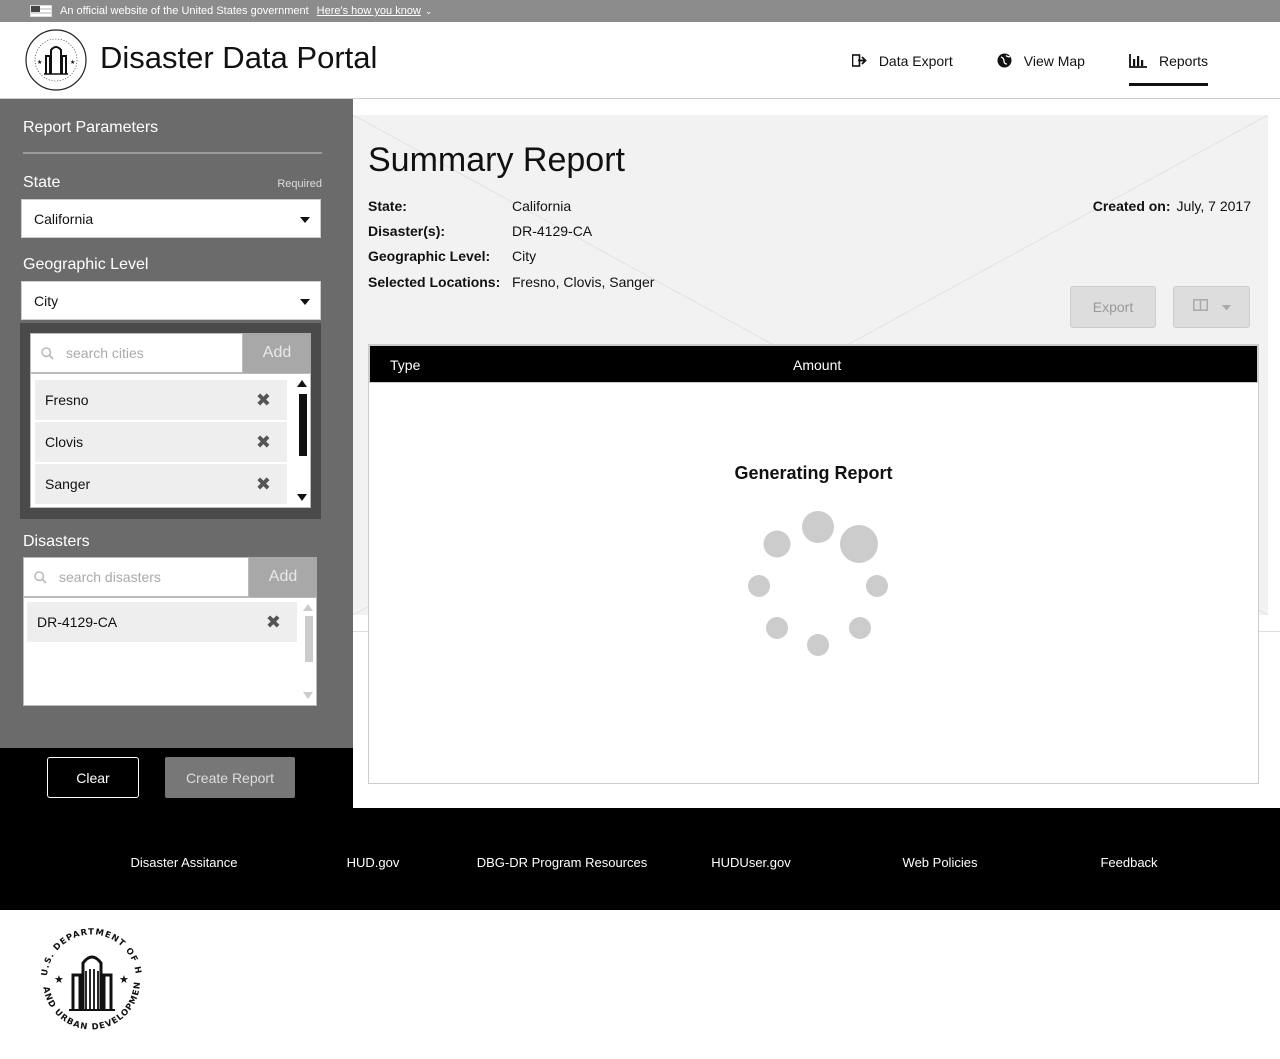  What do you see at coordinates (434, 282) in the screenshot?
I see `meta-label: Selected Locations:` at bounding box center [434, 282].